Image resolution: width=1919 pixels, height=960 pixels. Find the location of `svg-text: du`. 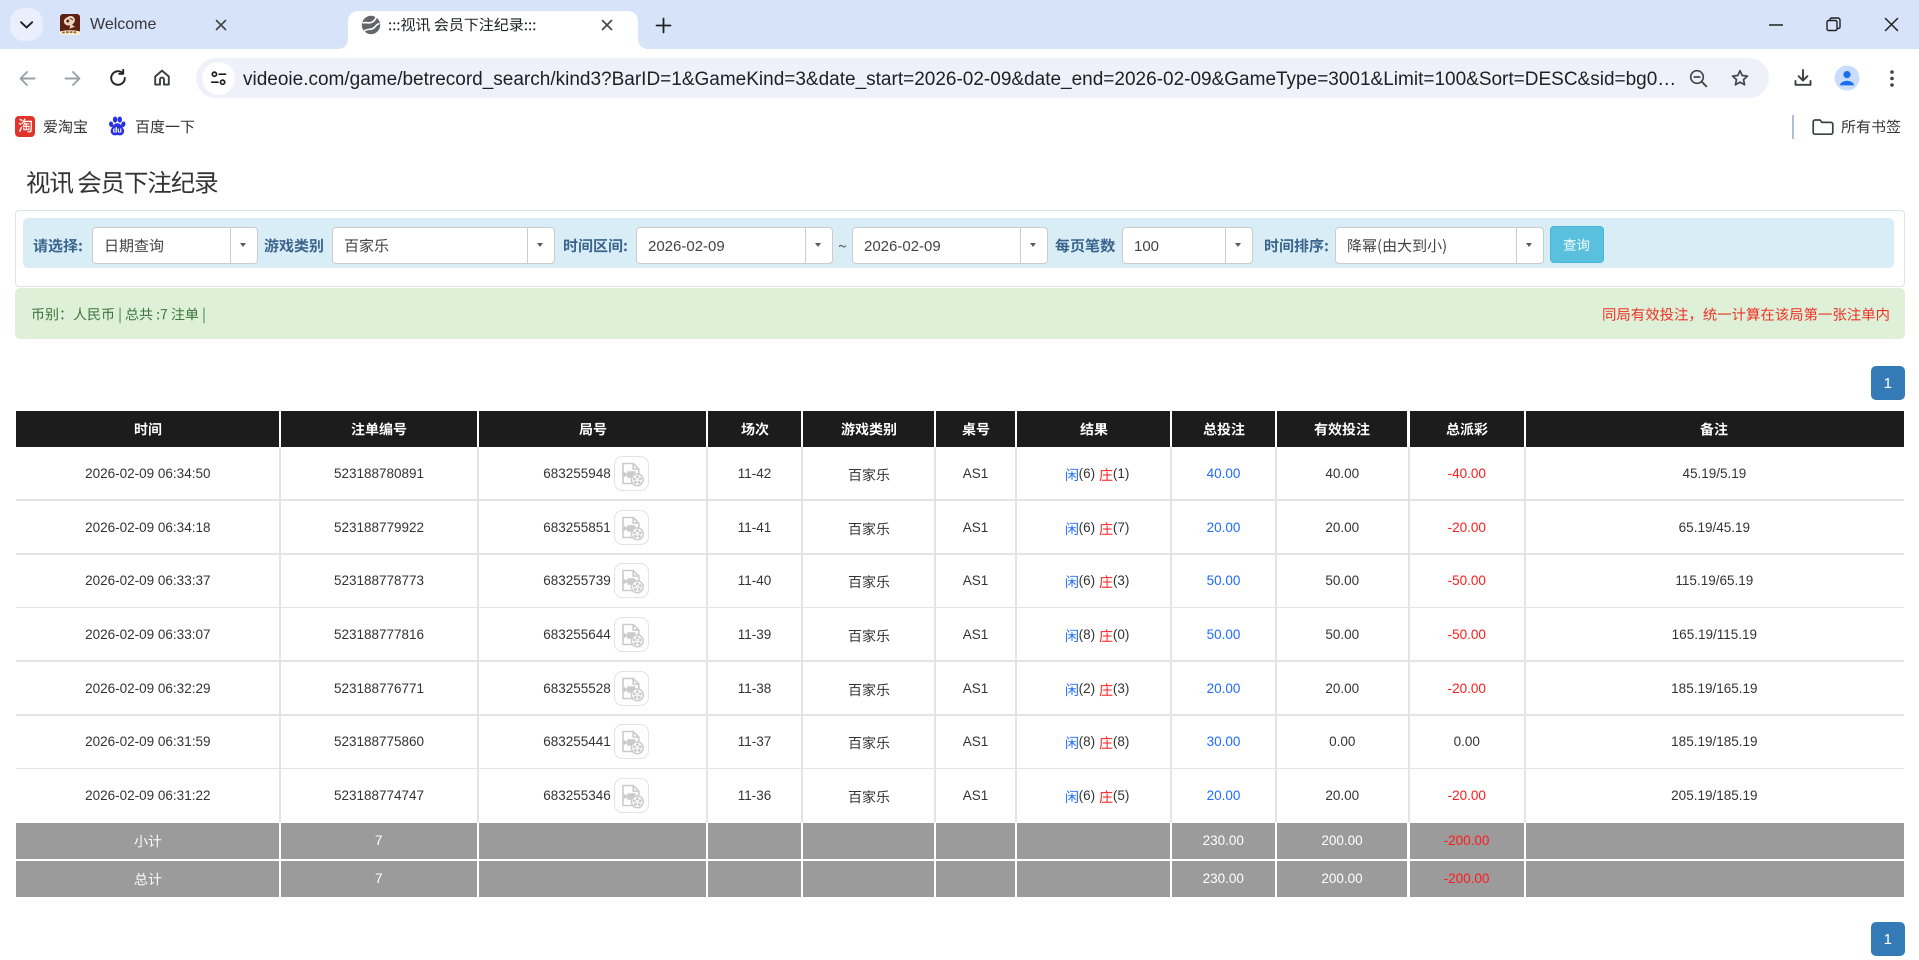

svg-text: du is located at coordinates (118, 130).